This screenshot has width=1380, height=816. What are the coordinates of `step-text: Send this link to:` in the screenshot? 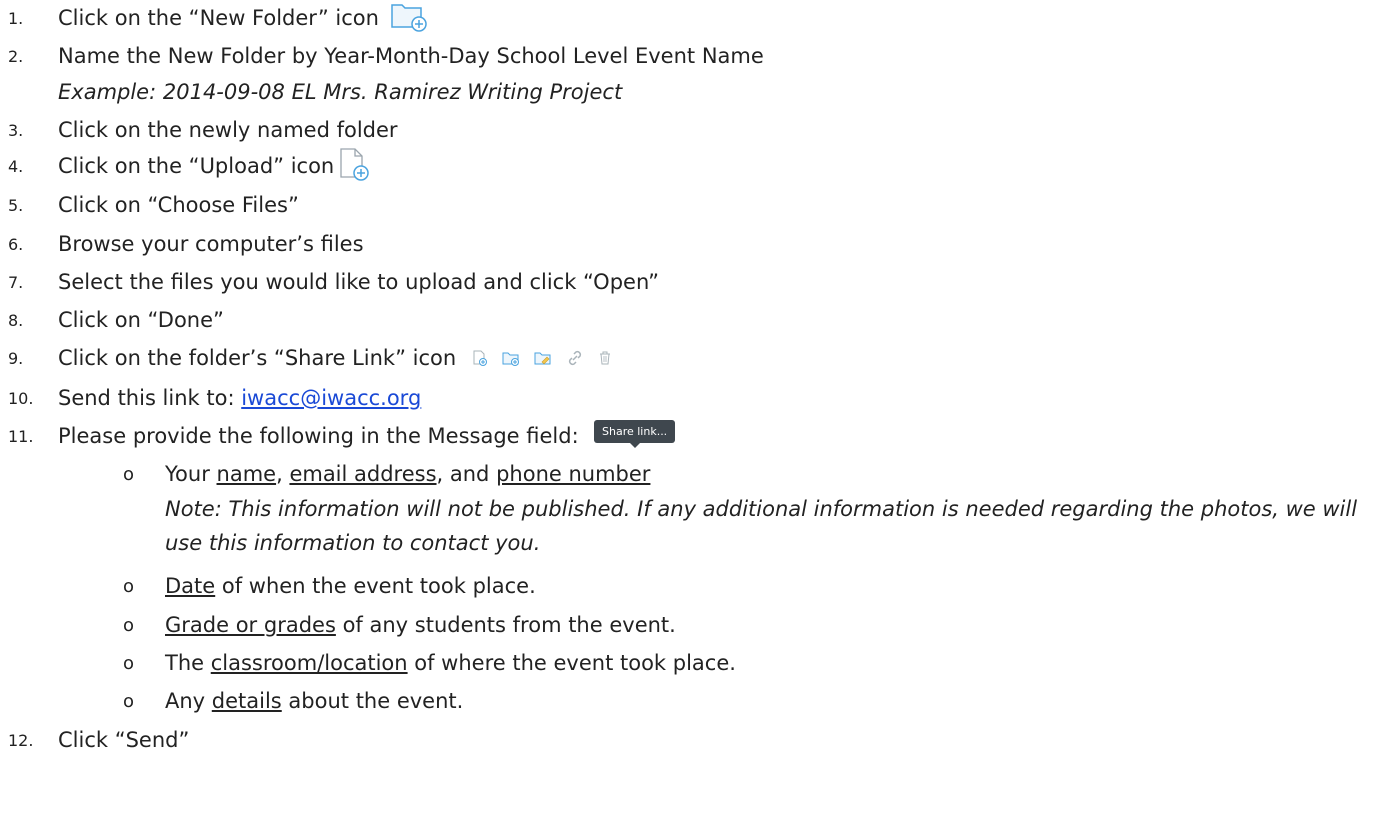 It's located at (150, 398).